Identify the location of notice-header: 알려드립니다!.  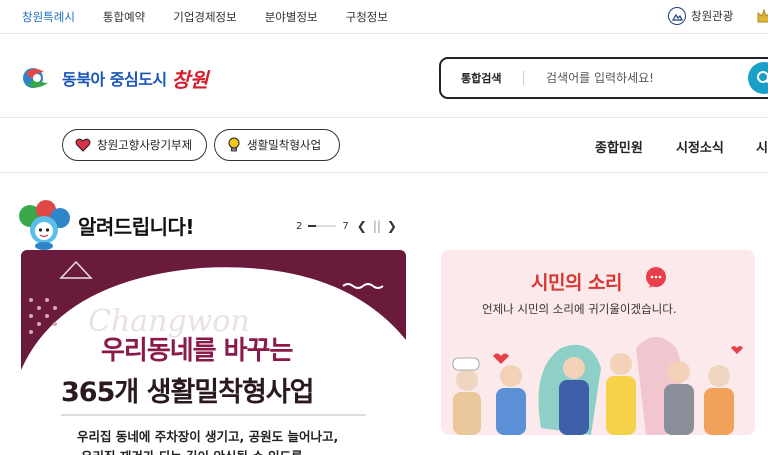
(105, 225).